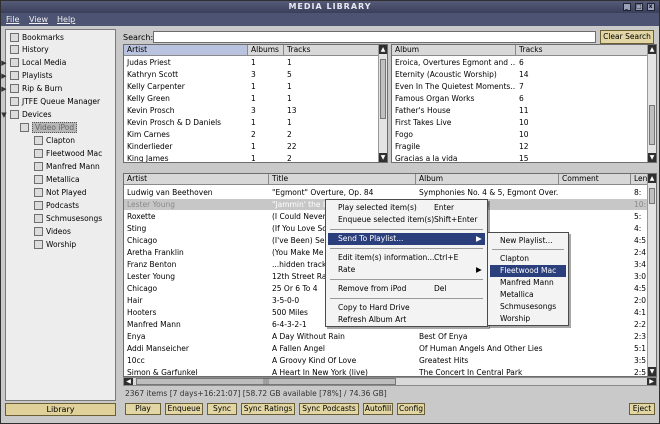 The width and height of the screenshot is (660, 424). Describe the element at coordinates (266, 381) in the screenshot. I see `hscroll-thumb: |||` at that location.